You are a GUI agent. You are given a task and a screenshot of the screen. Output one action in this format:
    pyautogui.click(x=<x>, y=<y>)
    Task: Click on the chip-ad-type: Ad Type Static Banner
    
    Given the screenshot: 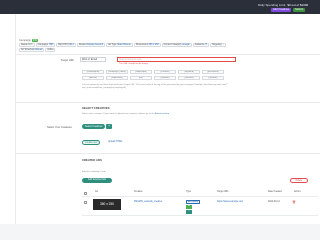 What is the action you would take?
    pyautogui.click(x=119, y=45)
    